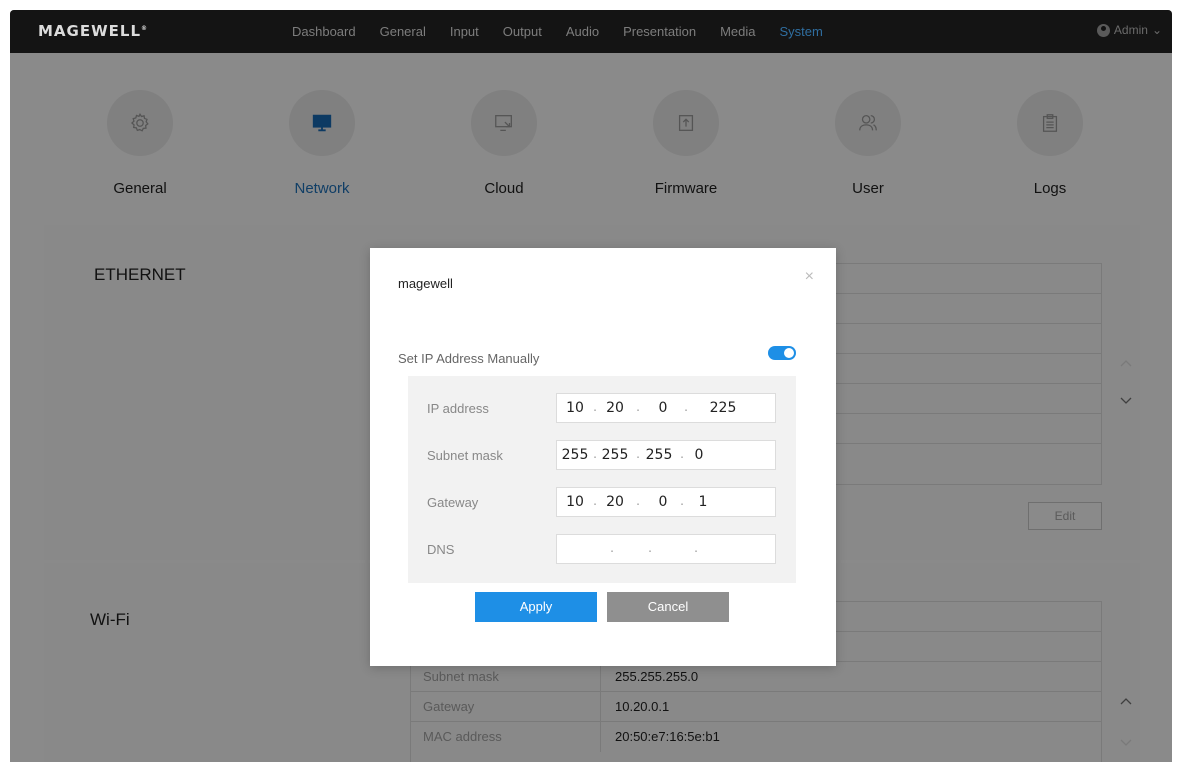 This screenshot has height=762, width=1182. Describe the element at coordinates (868, 188) in the screenshot. I see `tab-label: User` at that location.